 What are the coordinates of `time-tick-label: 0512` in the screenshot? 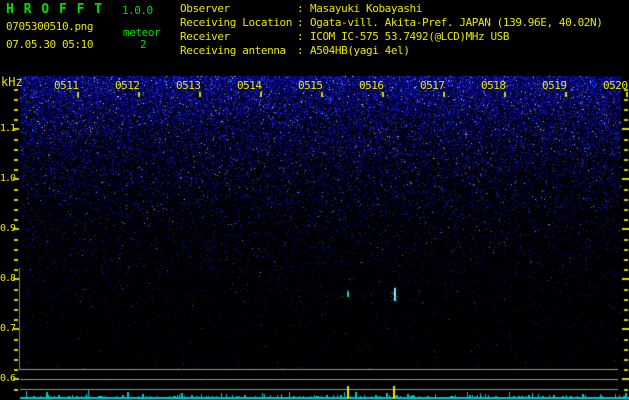 It's located at (127, 85).